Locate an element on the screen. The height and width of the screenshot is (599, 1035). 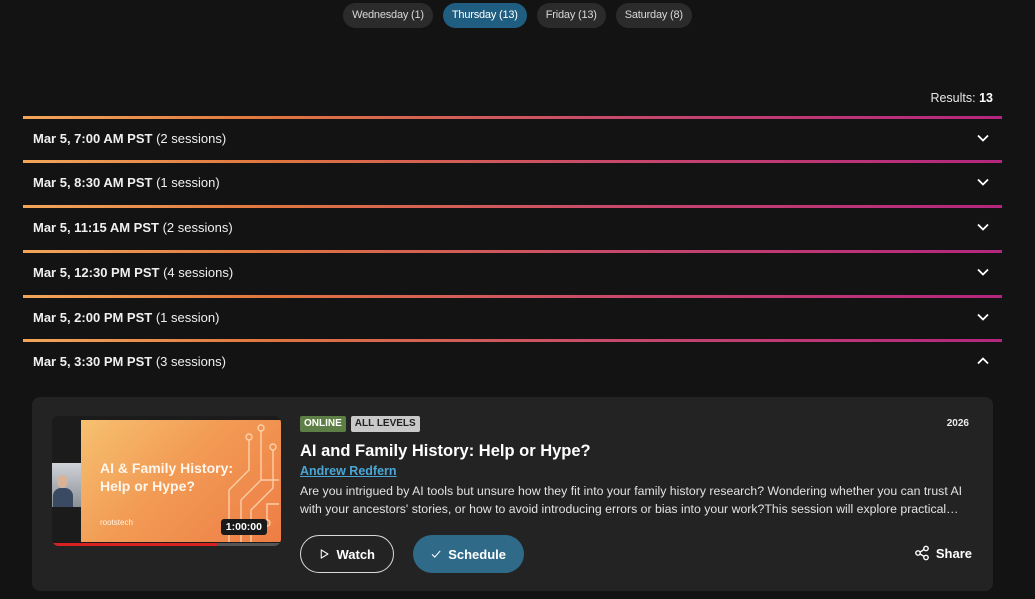
slot-label: Mar 5, 11:15 AM PST (2 sessions) is located at coordinates (133, 227).